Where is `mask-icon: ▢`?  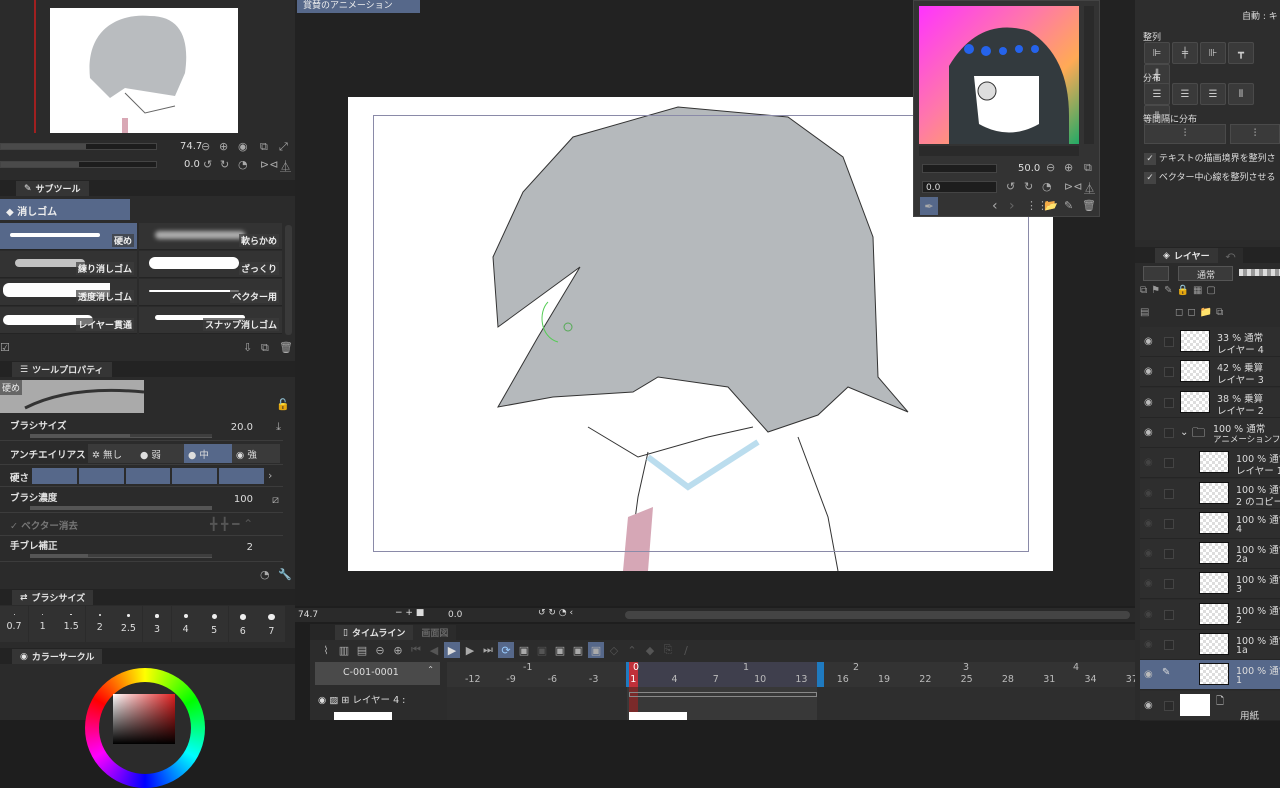
mask-icon: ▢ is located at coordinates (1212, 290).